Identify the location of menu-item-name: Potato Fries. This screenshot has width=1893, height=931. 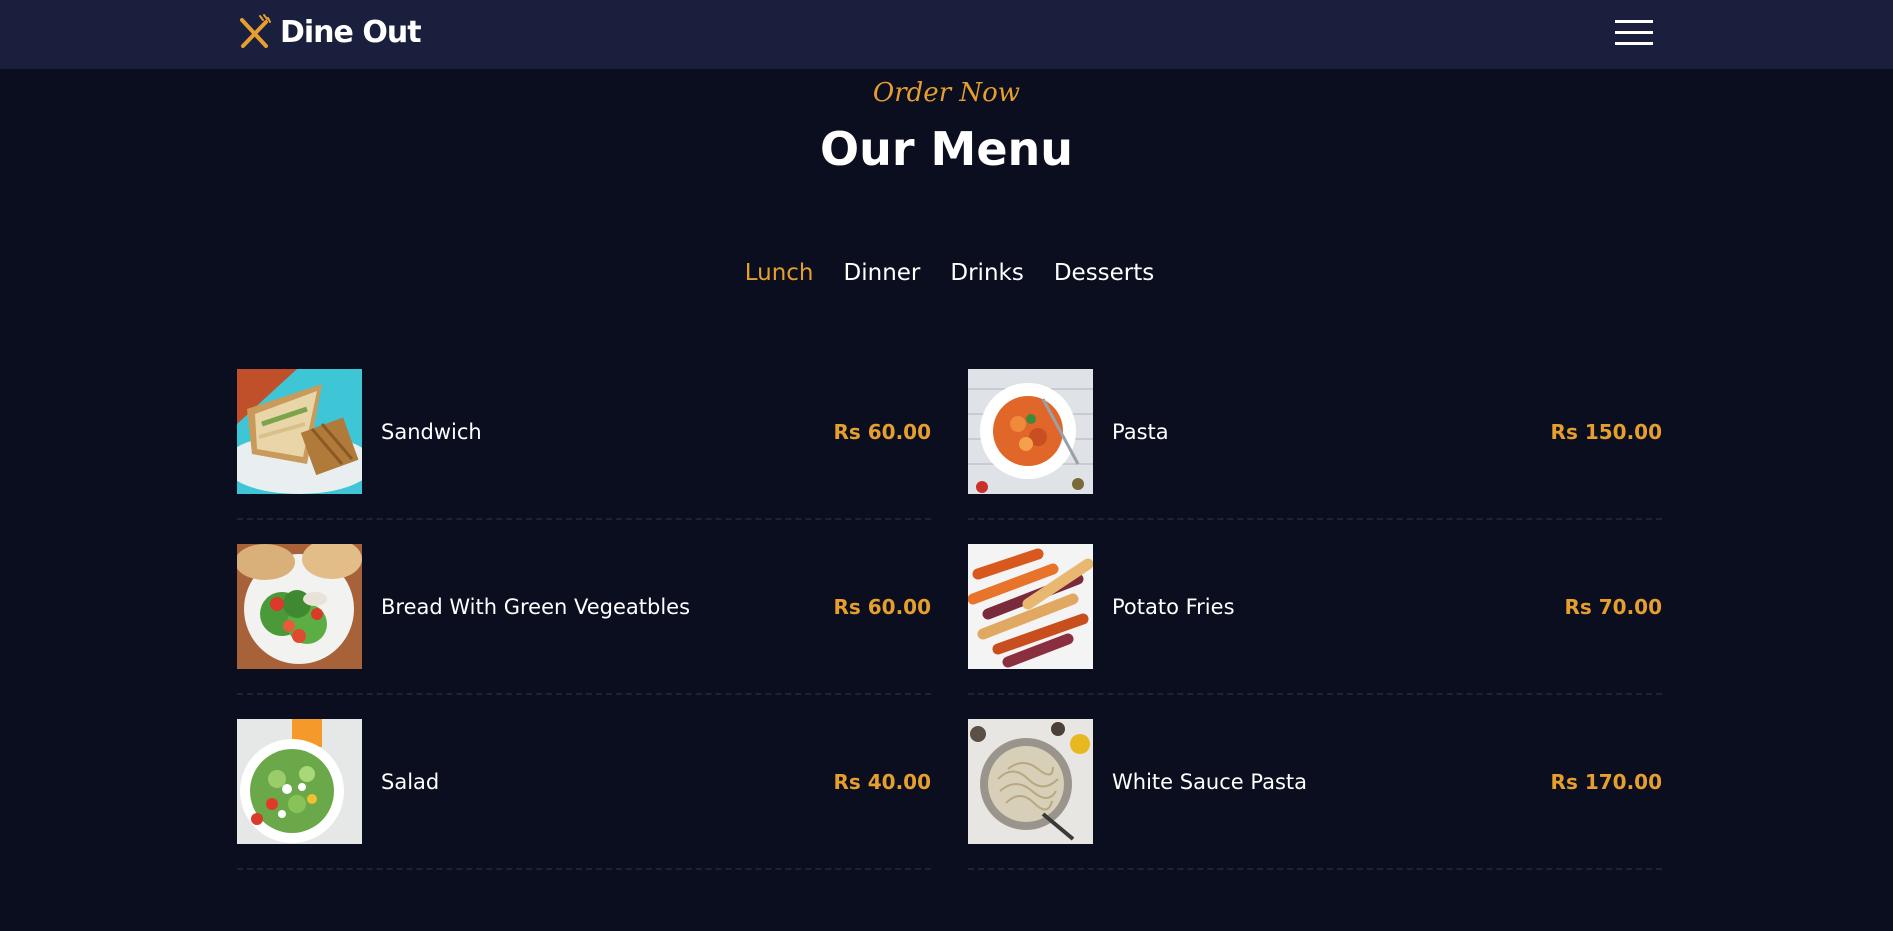
(1173, 606).